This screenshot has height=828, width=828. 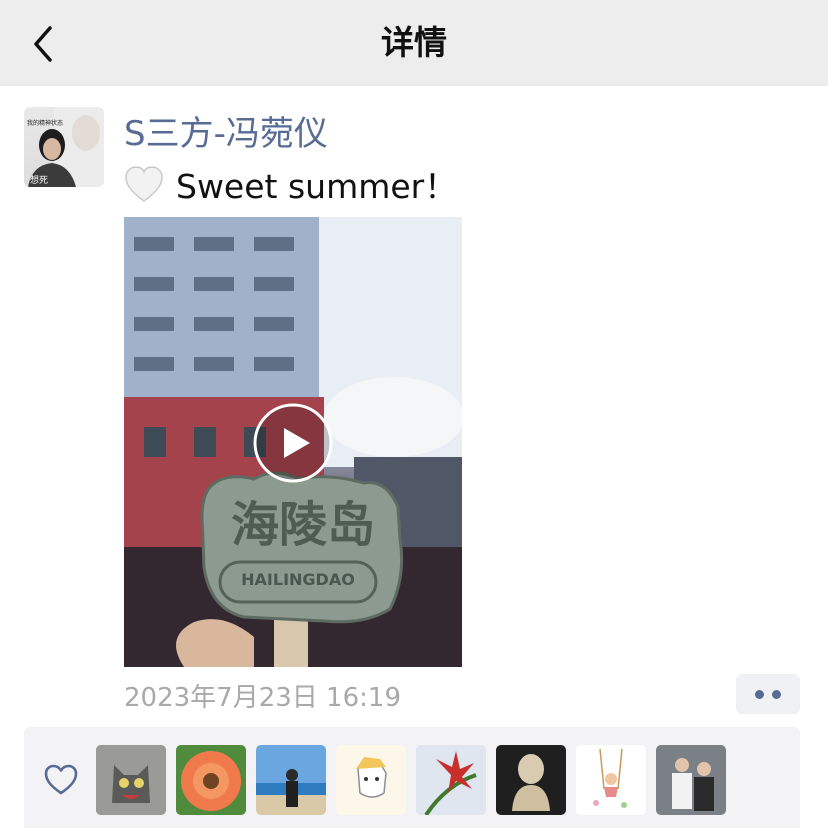 I want to click on liker-avatar-cat, so click(x=131, y=780).